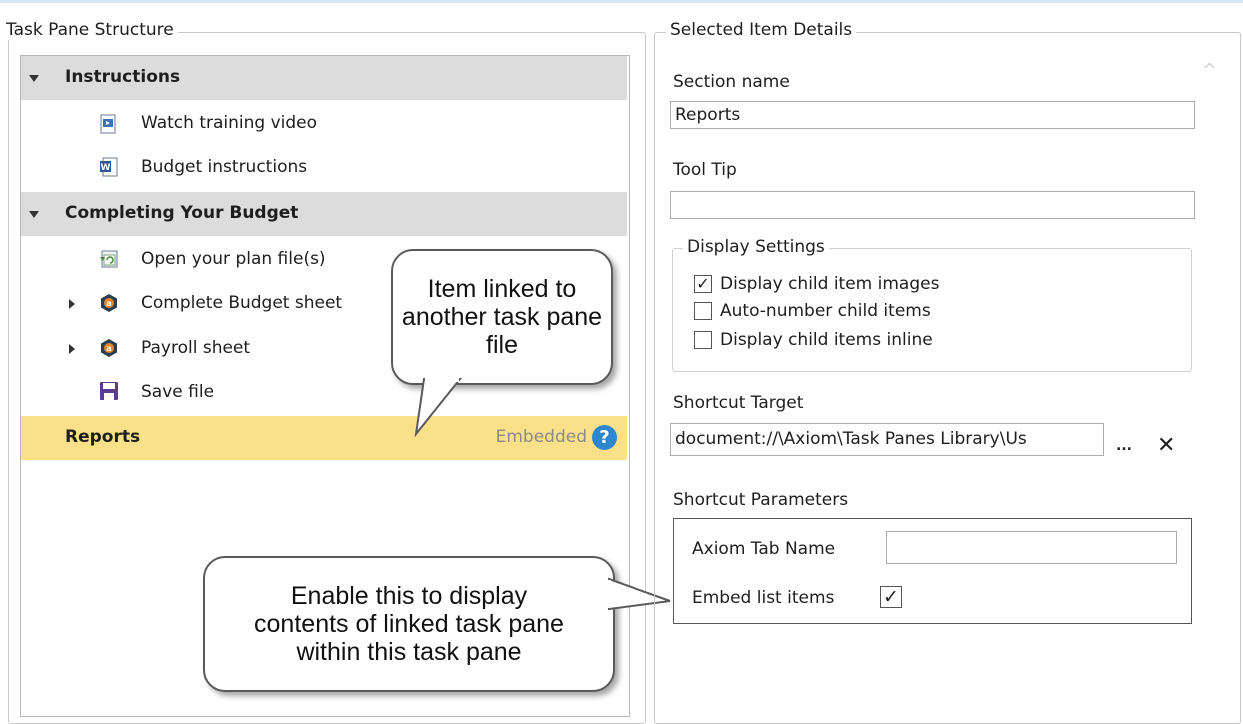 This screenshot has width=1243, height=724. What do you see at coordinates (438, 408) in the screenshot?
I see `callout-linked-item-tail` at bounding box center [438, 408].